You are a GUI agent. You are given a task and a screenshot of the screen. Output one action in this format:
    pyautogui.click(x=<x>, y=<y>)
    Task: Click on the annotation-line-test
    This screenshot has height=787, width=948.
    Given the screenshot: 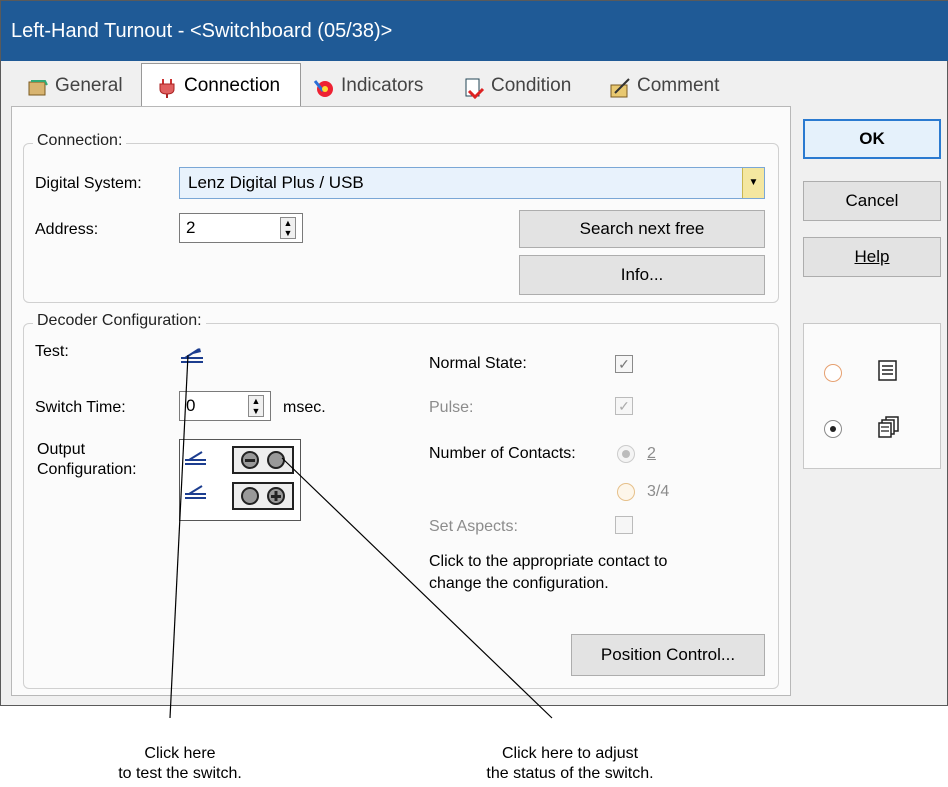 What is the action you would take?
    pyautogui.click(x=179, y=536)
    